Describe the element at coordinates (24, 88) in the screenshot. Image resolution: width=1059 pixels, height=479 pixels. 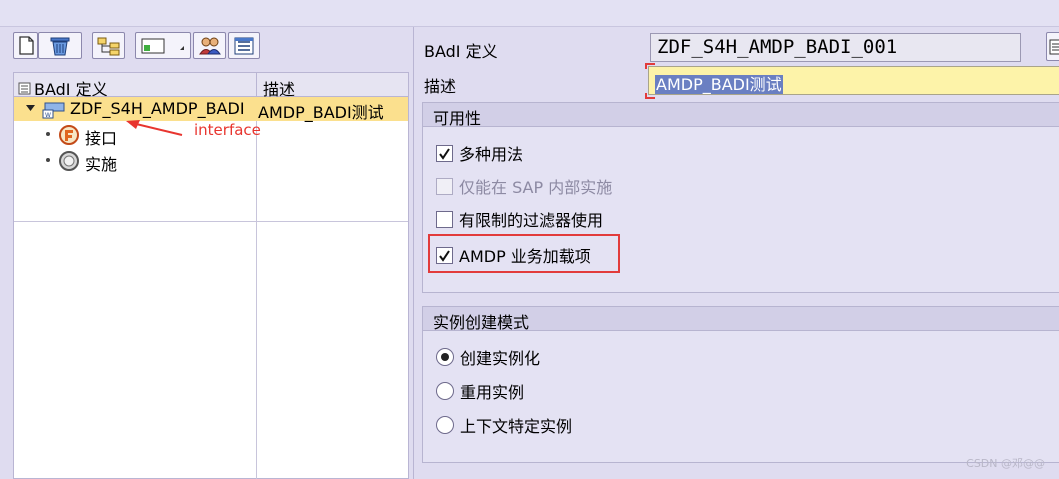
I see `column-icon` at that location.